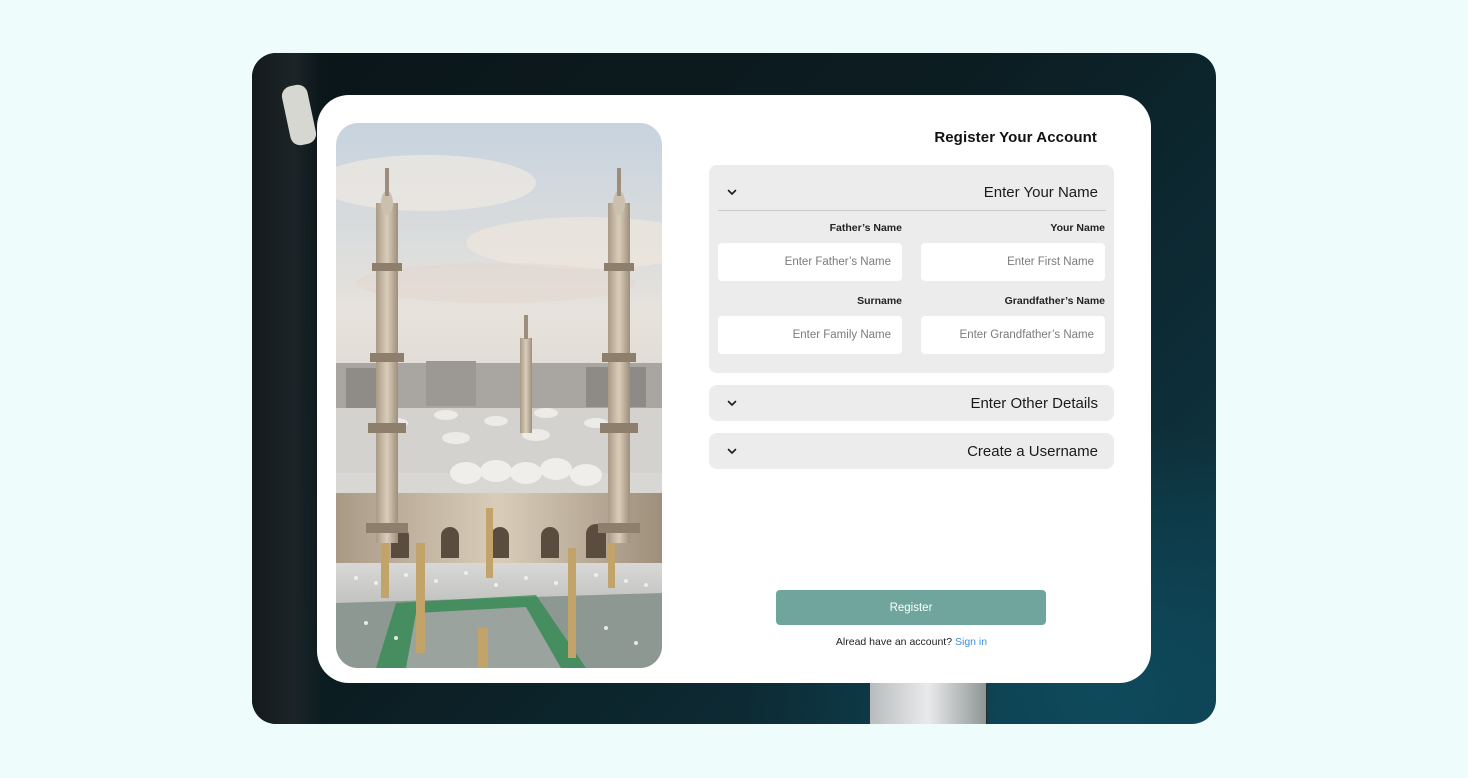 This screenshot has width=1468, height=778. I want to click on accordion-header-label: Enter Other Details, so click(1034, 403).